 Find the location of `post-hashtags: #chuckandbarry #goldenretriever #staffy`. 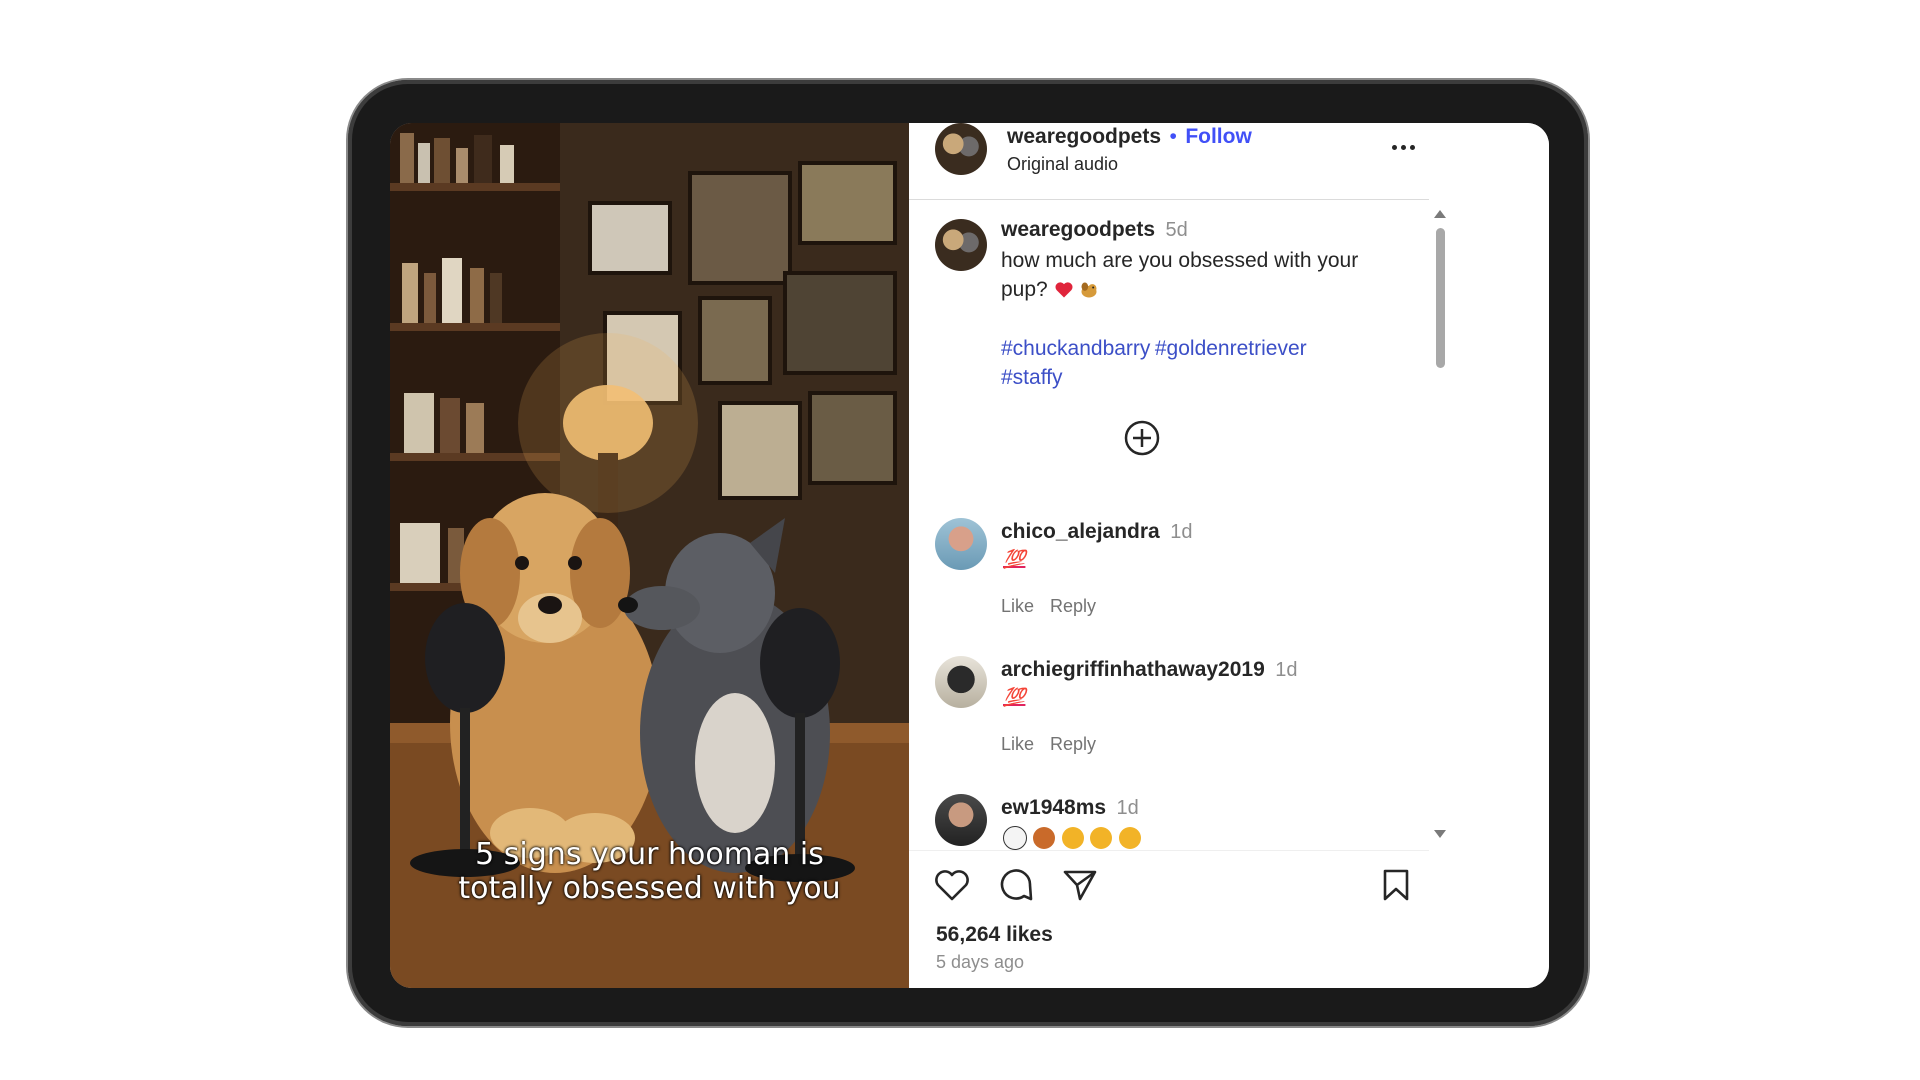

post-hashtags: #chuckandbarry #goldenretriever #staffy is located at coordinates (1201, 363).